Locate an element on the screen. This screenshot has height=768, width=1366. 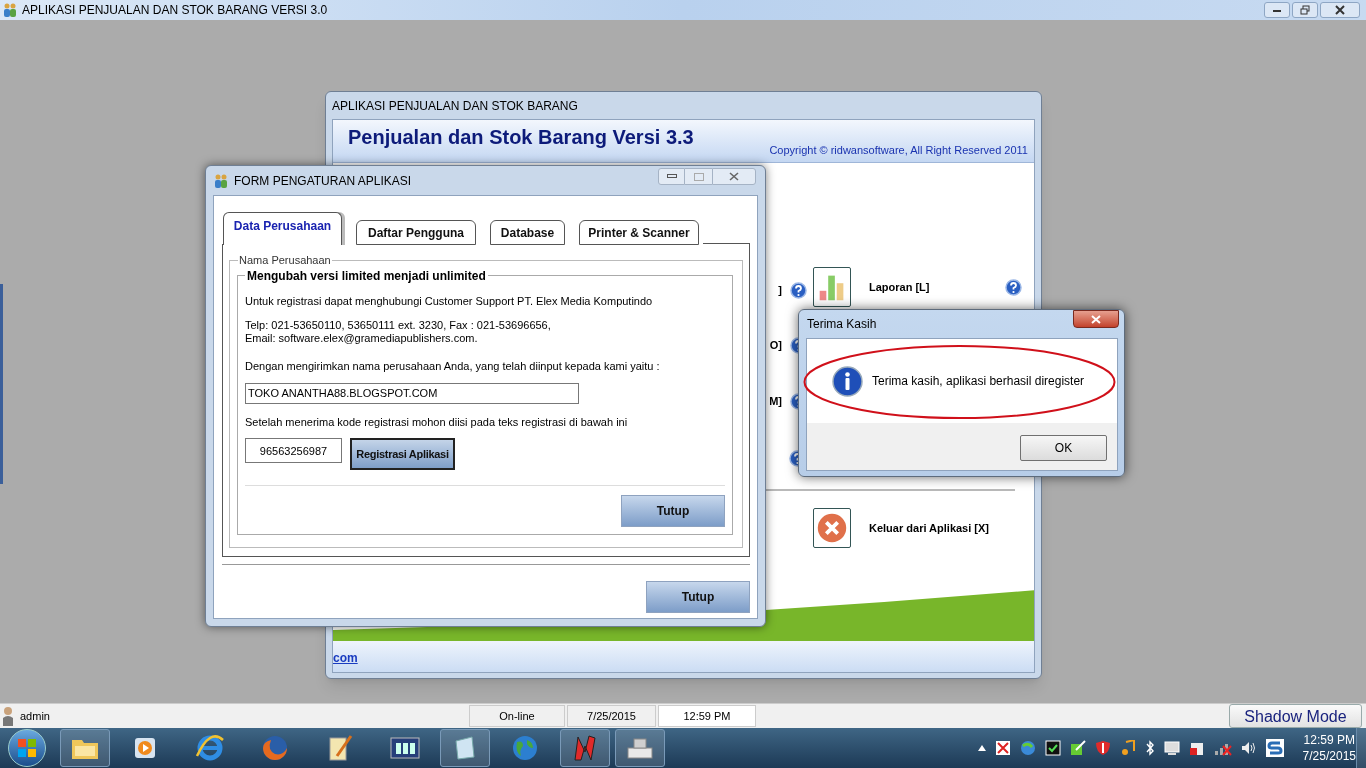
cash-register-icon is located at coordinates (640, 748).